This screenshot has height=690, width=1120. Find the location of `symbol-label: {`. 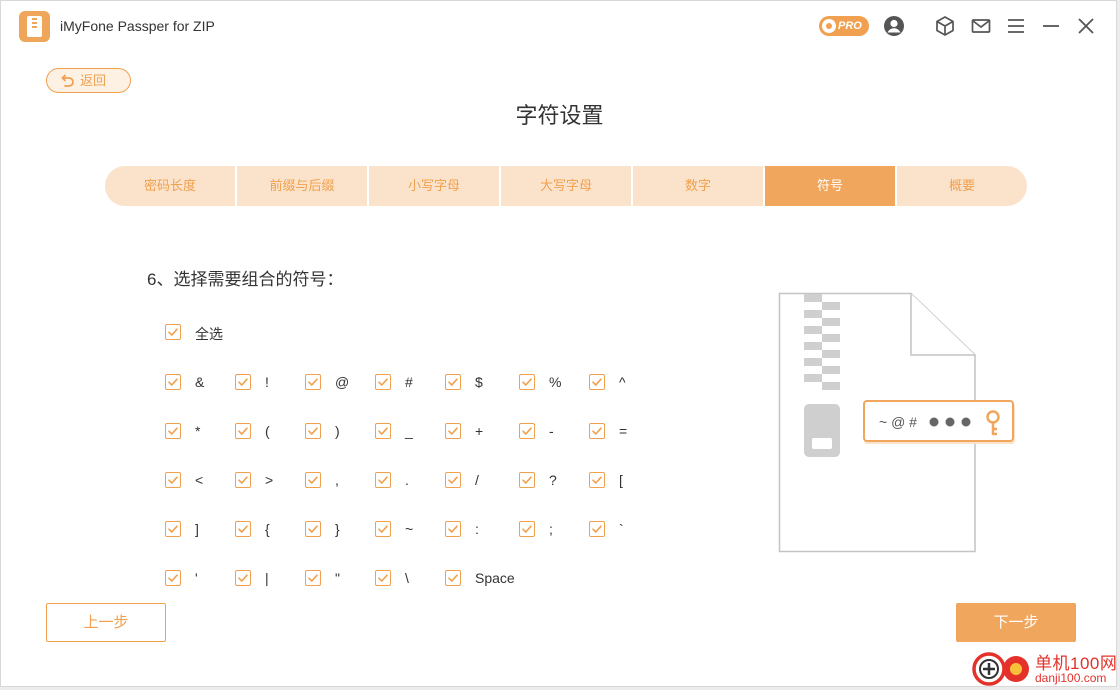

symbol-label: { is located at coordinates (267, 529).